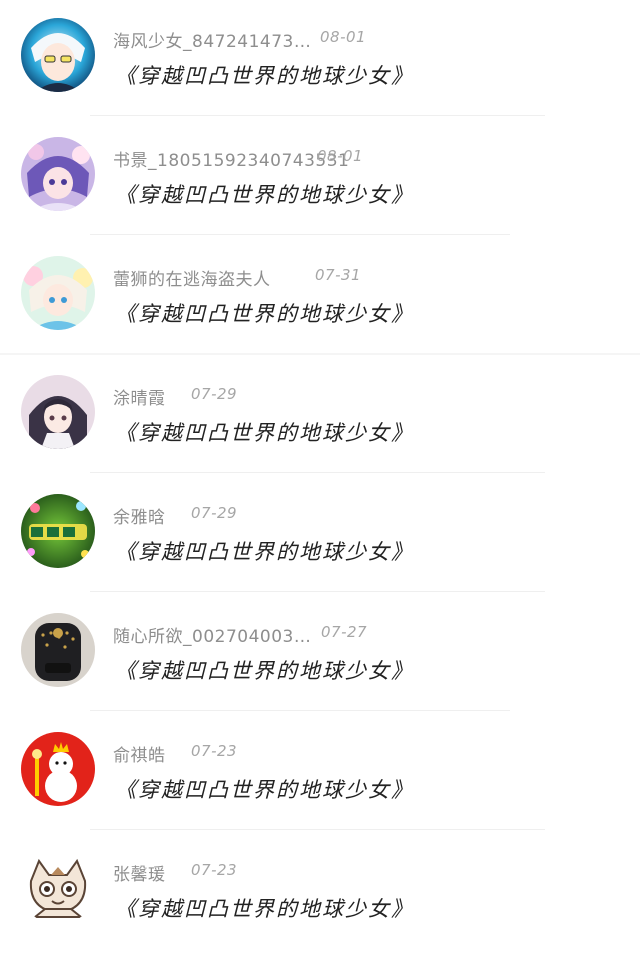 The width and height of the screenshot is (640, 960). What do you see at coordinates (320, 892) in the screenshot?
I see `comment-item: 张馨瑗 07-23 《穿越凹凸世界的地球少女》` at bounding box center [320, 892].